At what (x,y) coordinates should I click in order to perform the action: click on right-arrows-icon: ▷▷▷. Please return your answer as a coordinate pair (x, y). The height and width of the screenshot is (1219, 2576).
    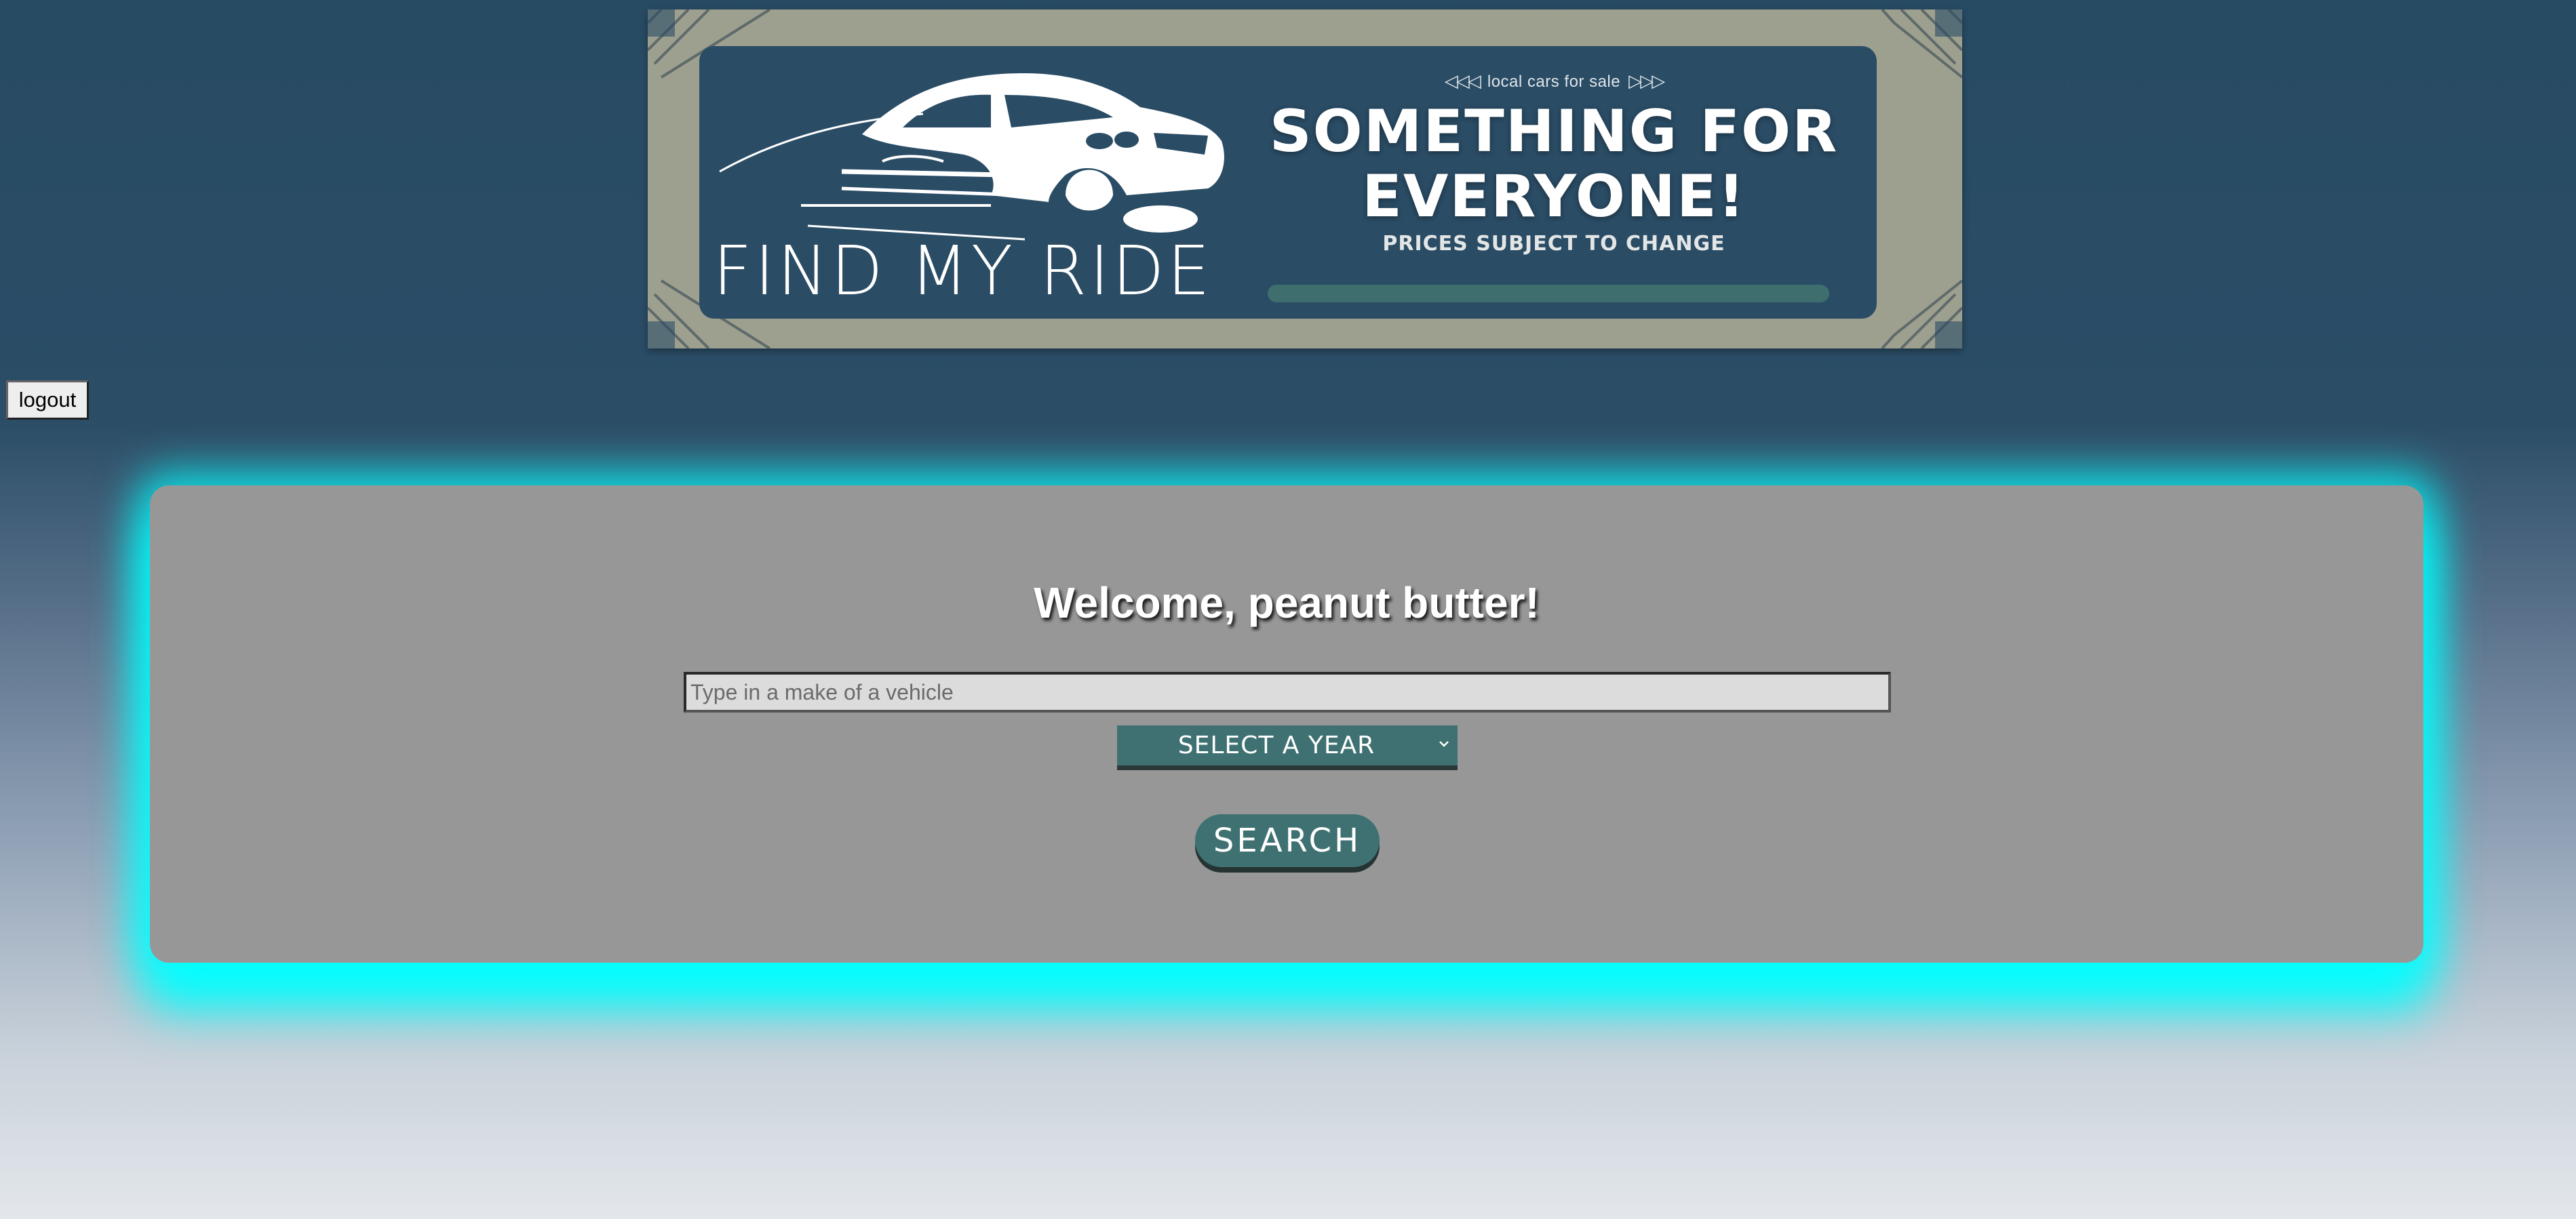
    Looking at the image, I should click on (1646, 81).